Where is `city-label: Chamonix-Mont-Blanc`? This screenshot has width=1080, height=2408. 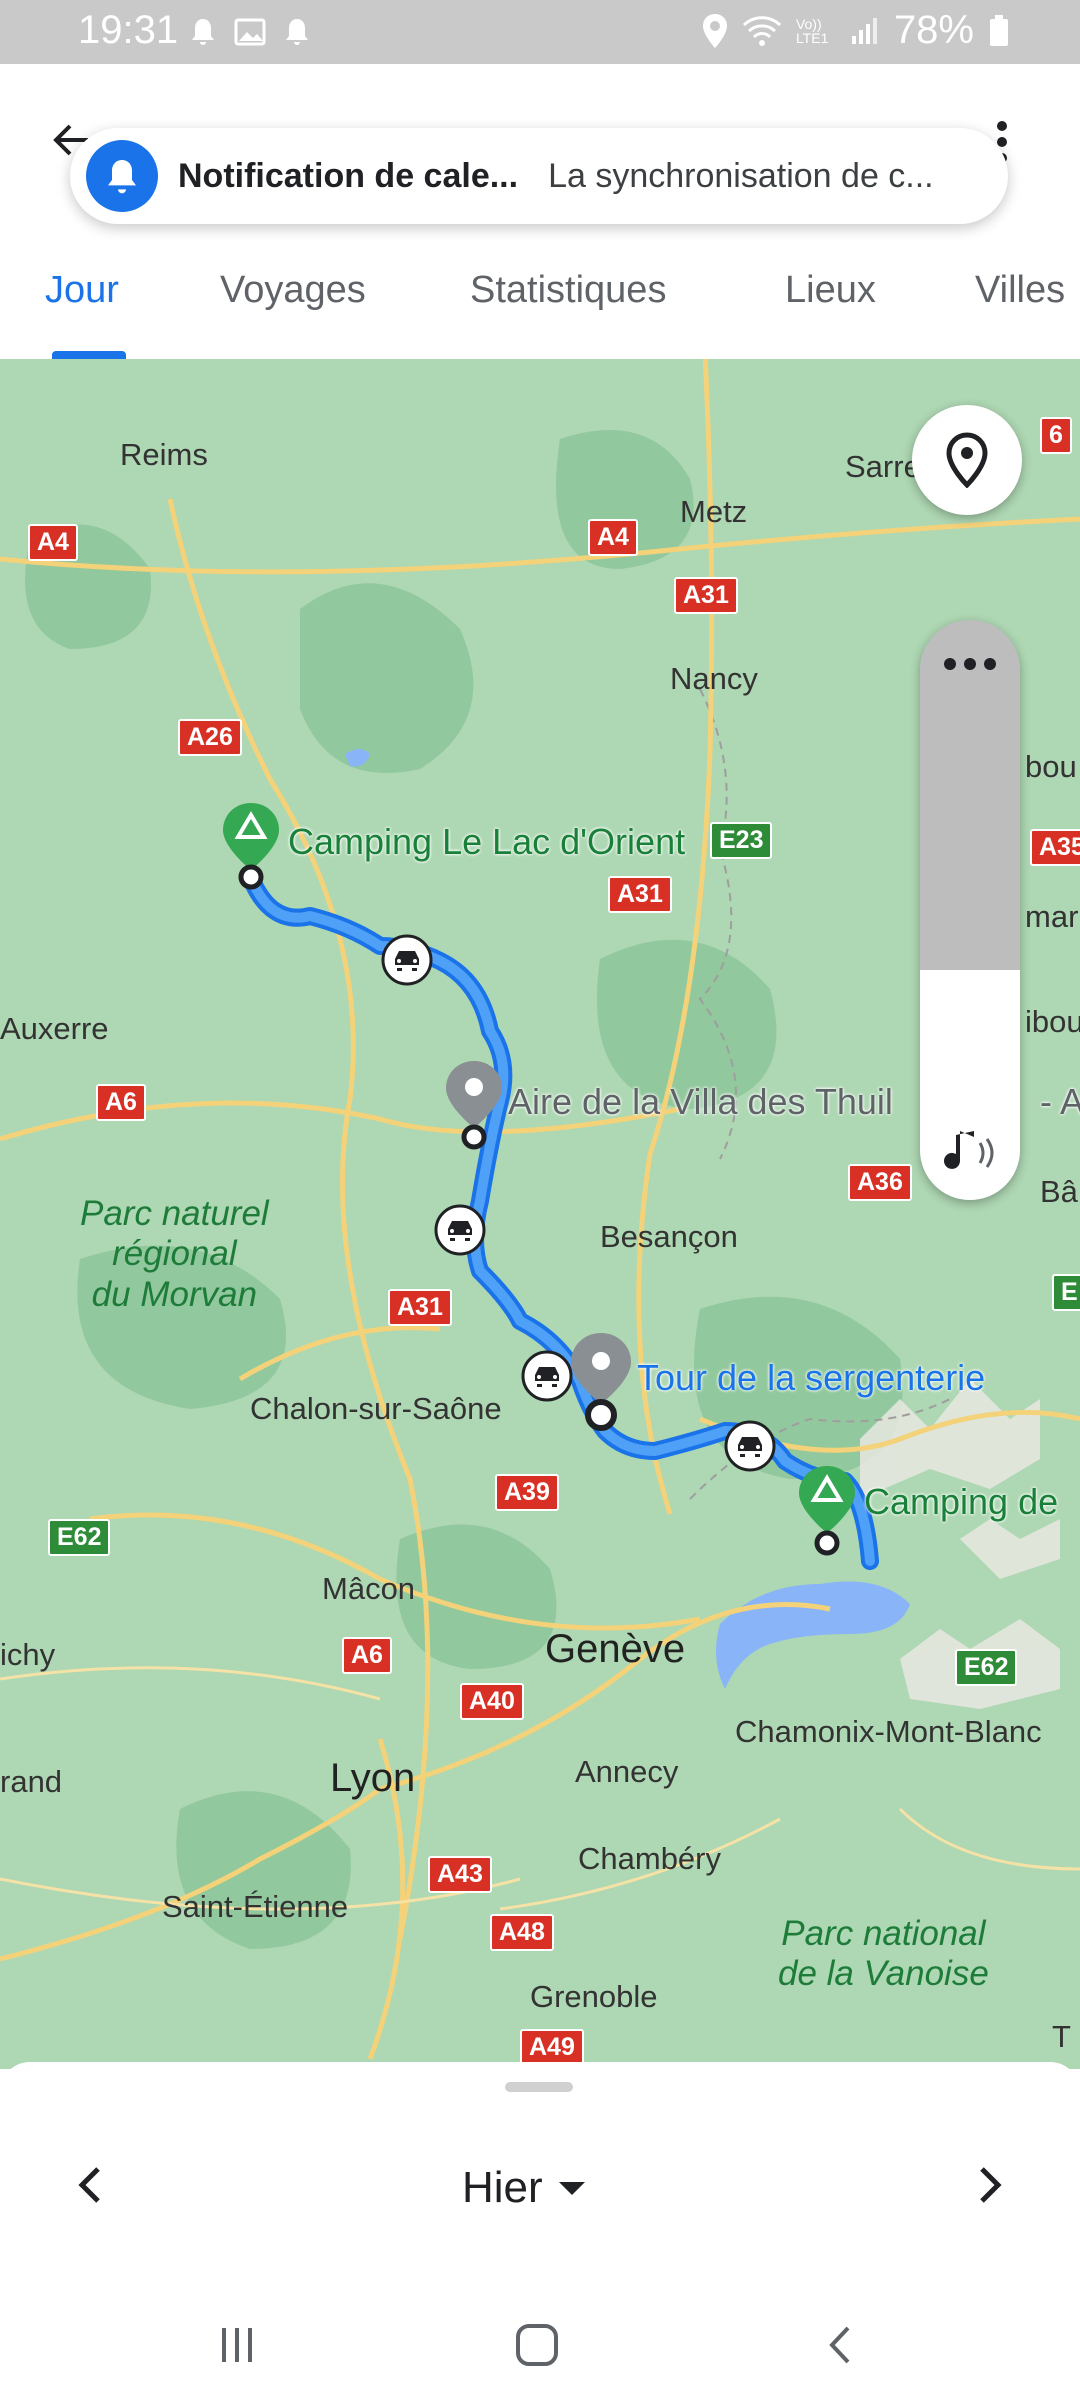 city-label: Chamonix-Mont-Blanc is located at coordinates (888, 1731).